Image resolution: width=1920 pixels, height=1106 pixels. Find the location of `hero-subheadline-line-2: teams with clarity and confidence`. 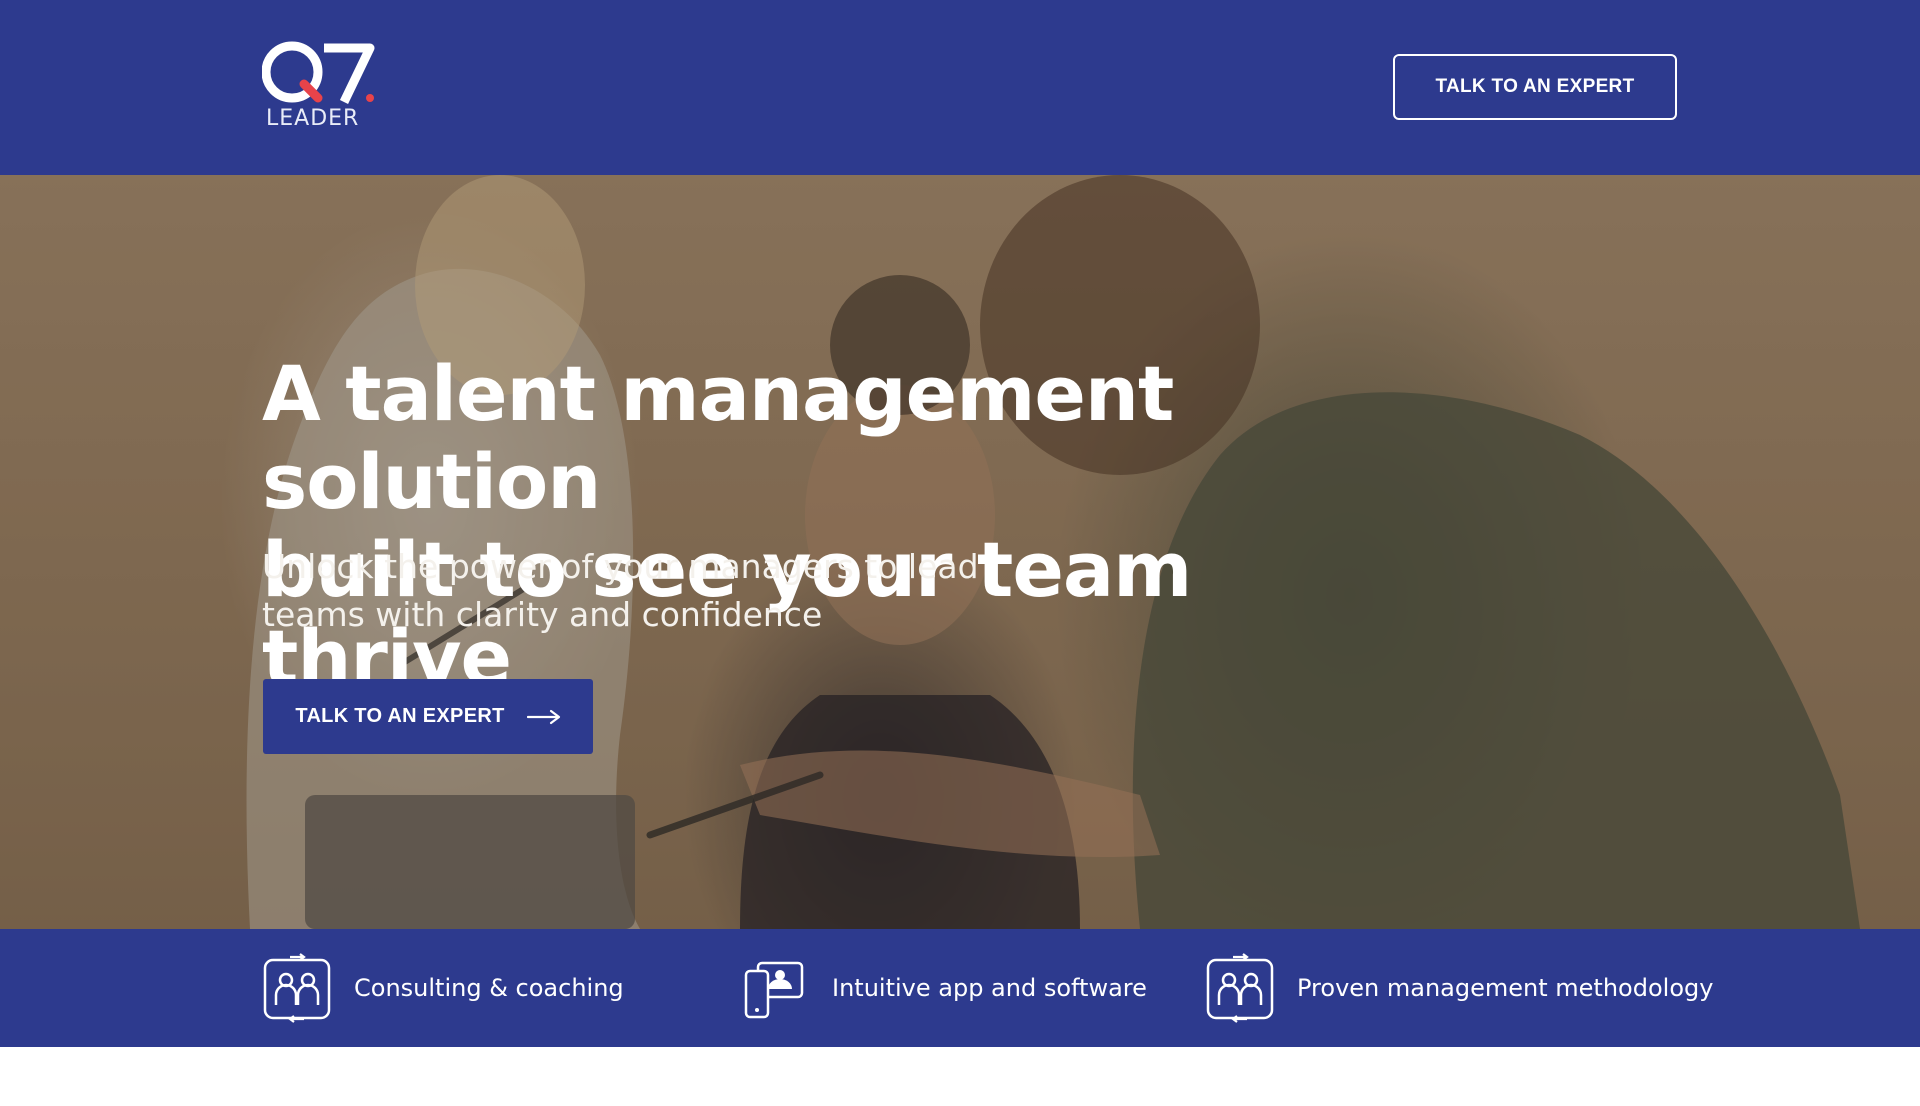

hero-subheadline-line-2: teams with clarity and confidence is located at coordinates (542, 614).